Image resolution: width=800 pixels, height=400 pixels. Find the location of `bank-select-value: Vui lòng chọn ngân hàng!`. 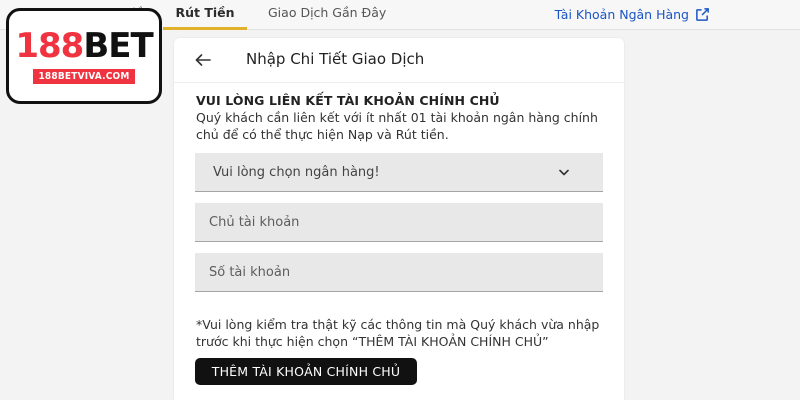

bank-select-value: Vui lòng chọn ngân hàng! is located at coordinates (296, 172).